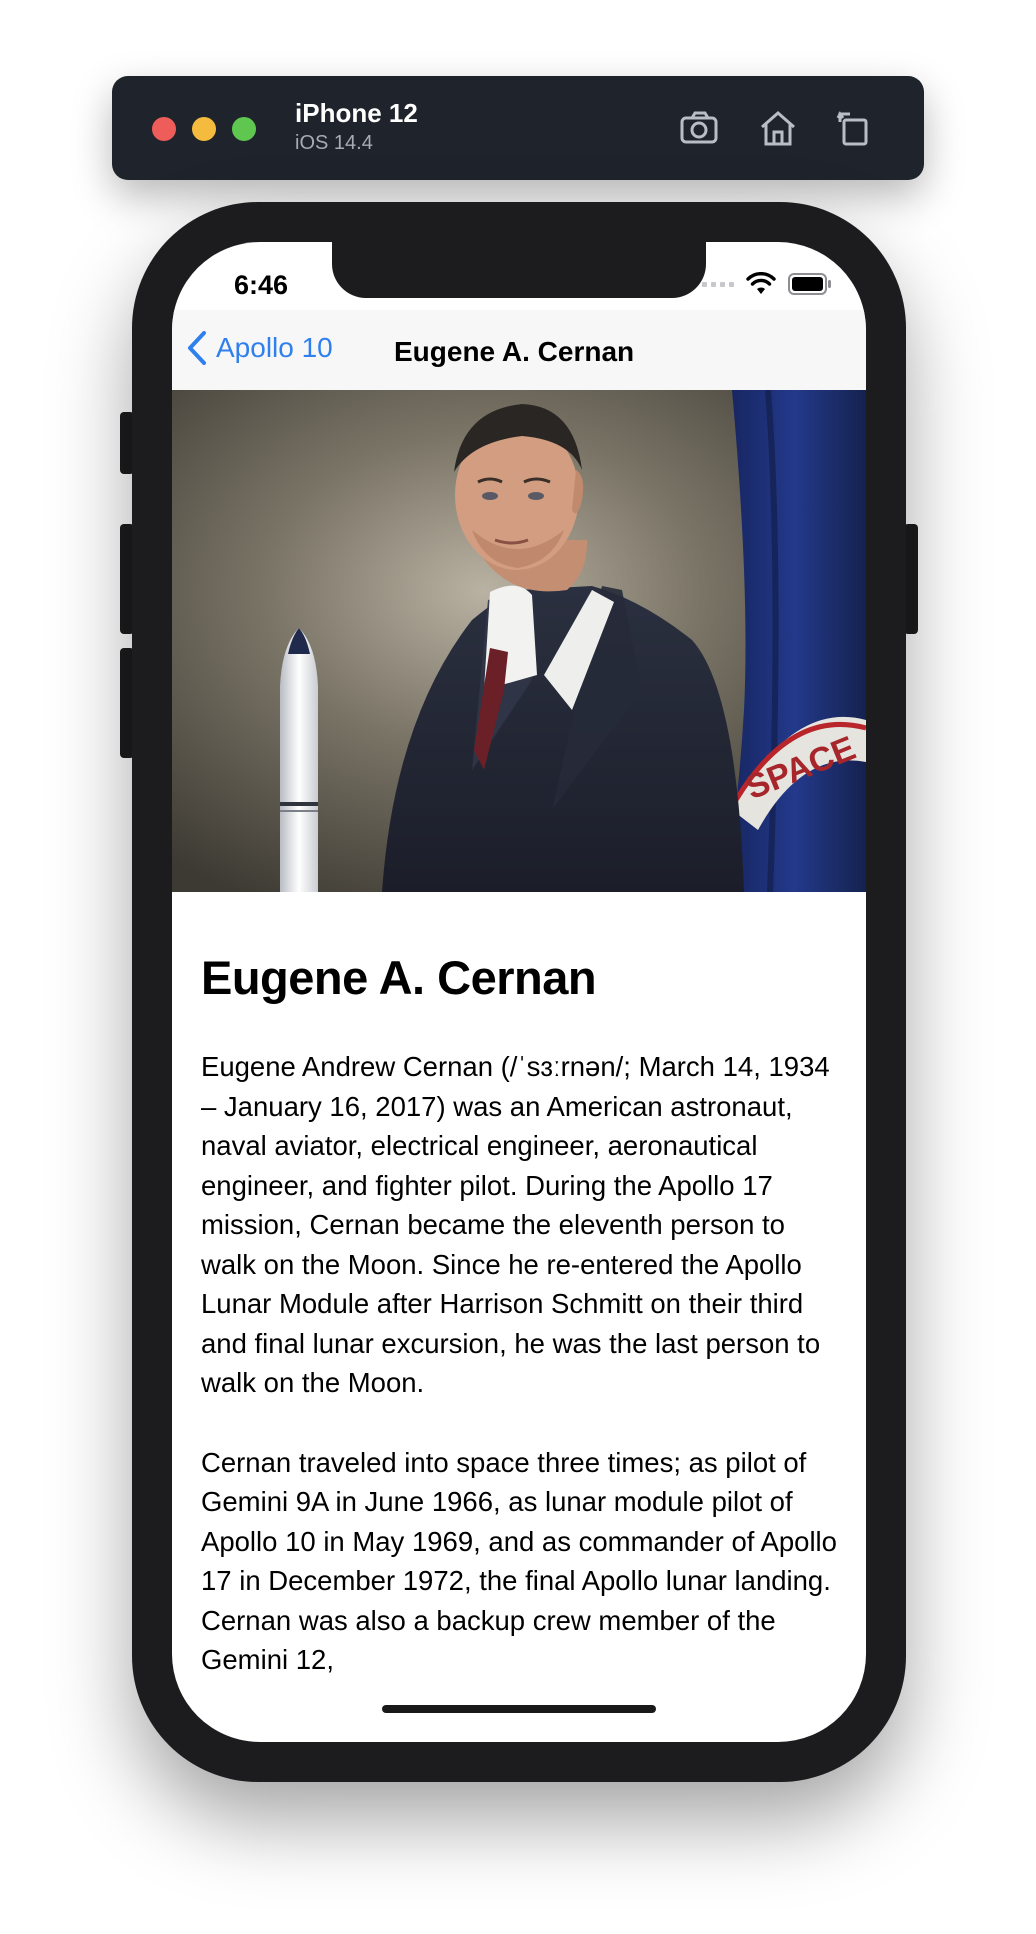 Image resolution: width=1036 pixels, height=1934 pixels. What do you see at coordinates (519, 270) in the screenshot?
I see `notch` at bounding box center [519, 270].